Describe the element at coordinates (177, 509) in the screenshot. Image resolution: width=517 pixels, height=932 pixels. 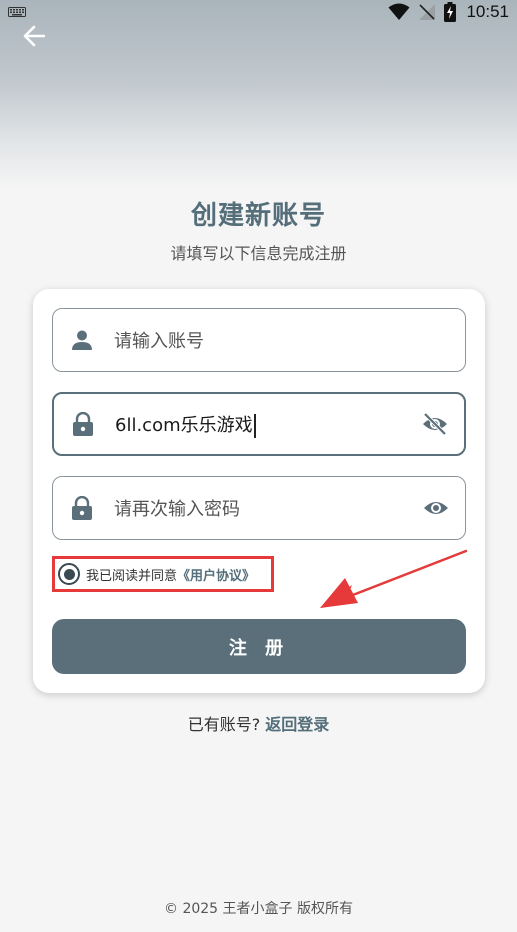
I see `confirm-password-placeholder: 请再次输入密码` at that location.